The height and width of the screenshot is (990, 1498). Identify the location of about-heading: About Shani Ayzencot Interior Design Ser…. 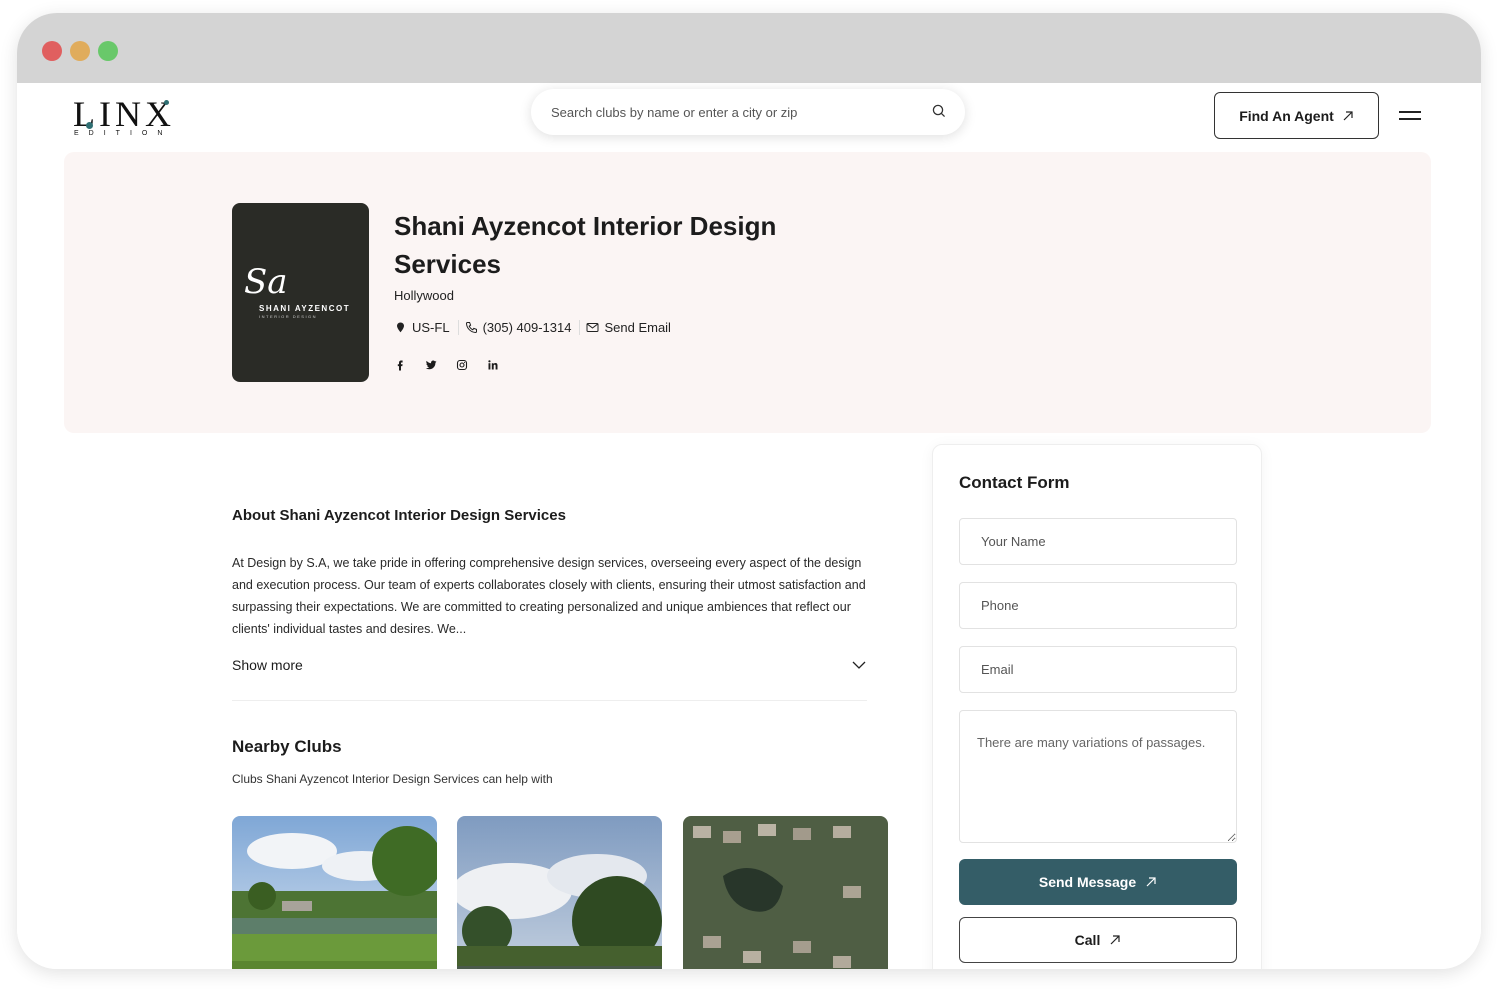
(399, 515).